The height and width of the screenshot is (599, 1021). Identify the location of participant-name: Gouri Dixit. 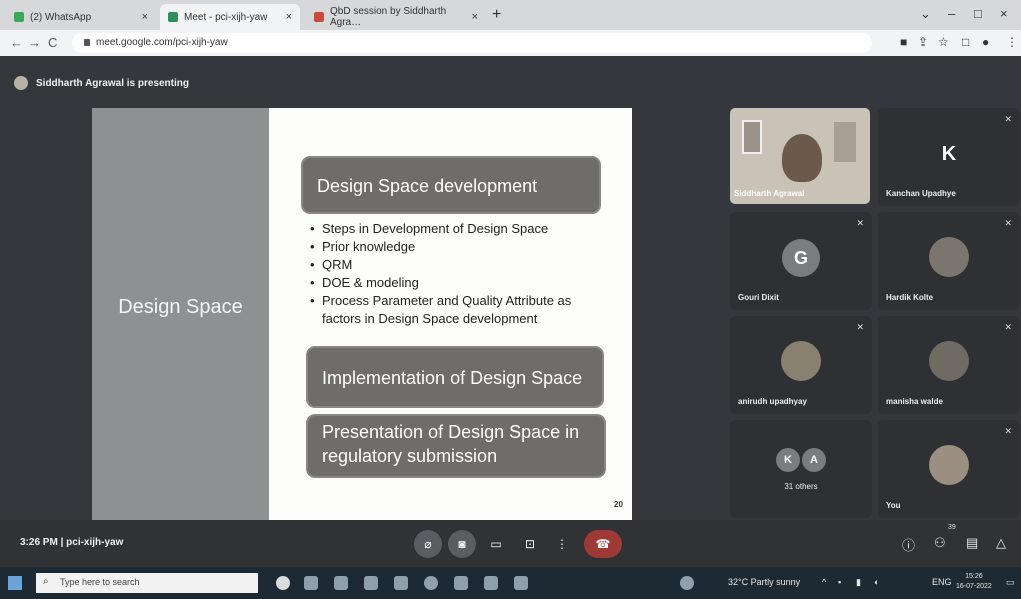
(758, 297).